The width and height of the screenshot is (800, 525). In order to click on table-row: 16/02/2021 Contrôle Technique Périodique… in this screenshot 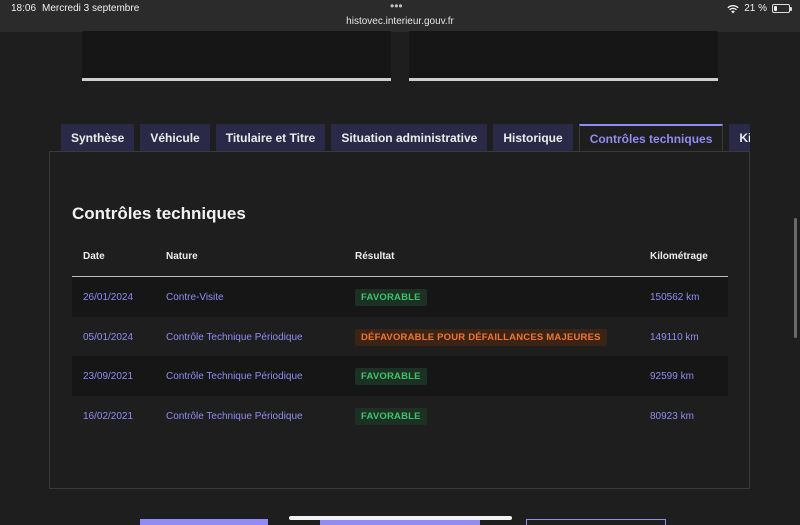, I will do `click(400, 415)`.